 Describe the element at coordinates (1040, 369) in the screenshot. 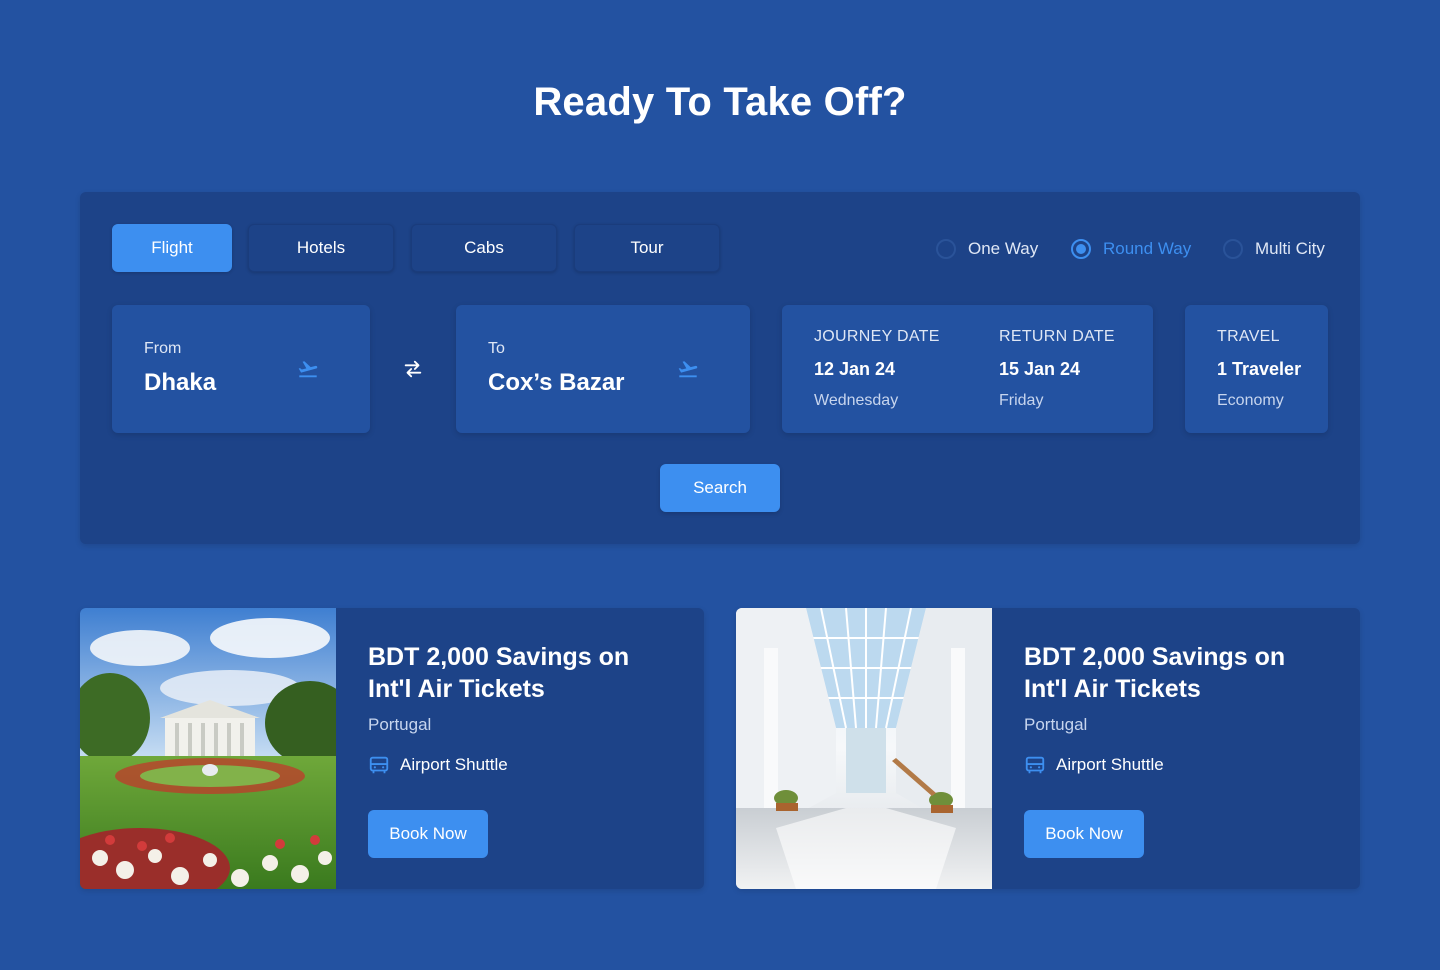

I see `return-date-value: 15 Jan 24` at that location.